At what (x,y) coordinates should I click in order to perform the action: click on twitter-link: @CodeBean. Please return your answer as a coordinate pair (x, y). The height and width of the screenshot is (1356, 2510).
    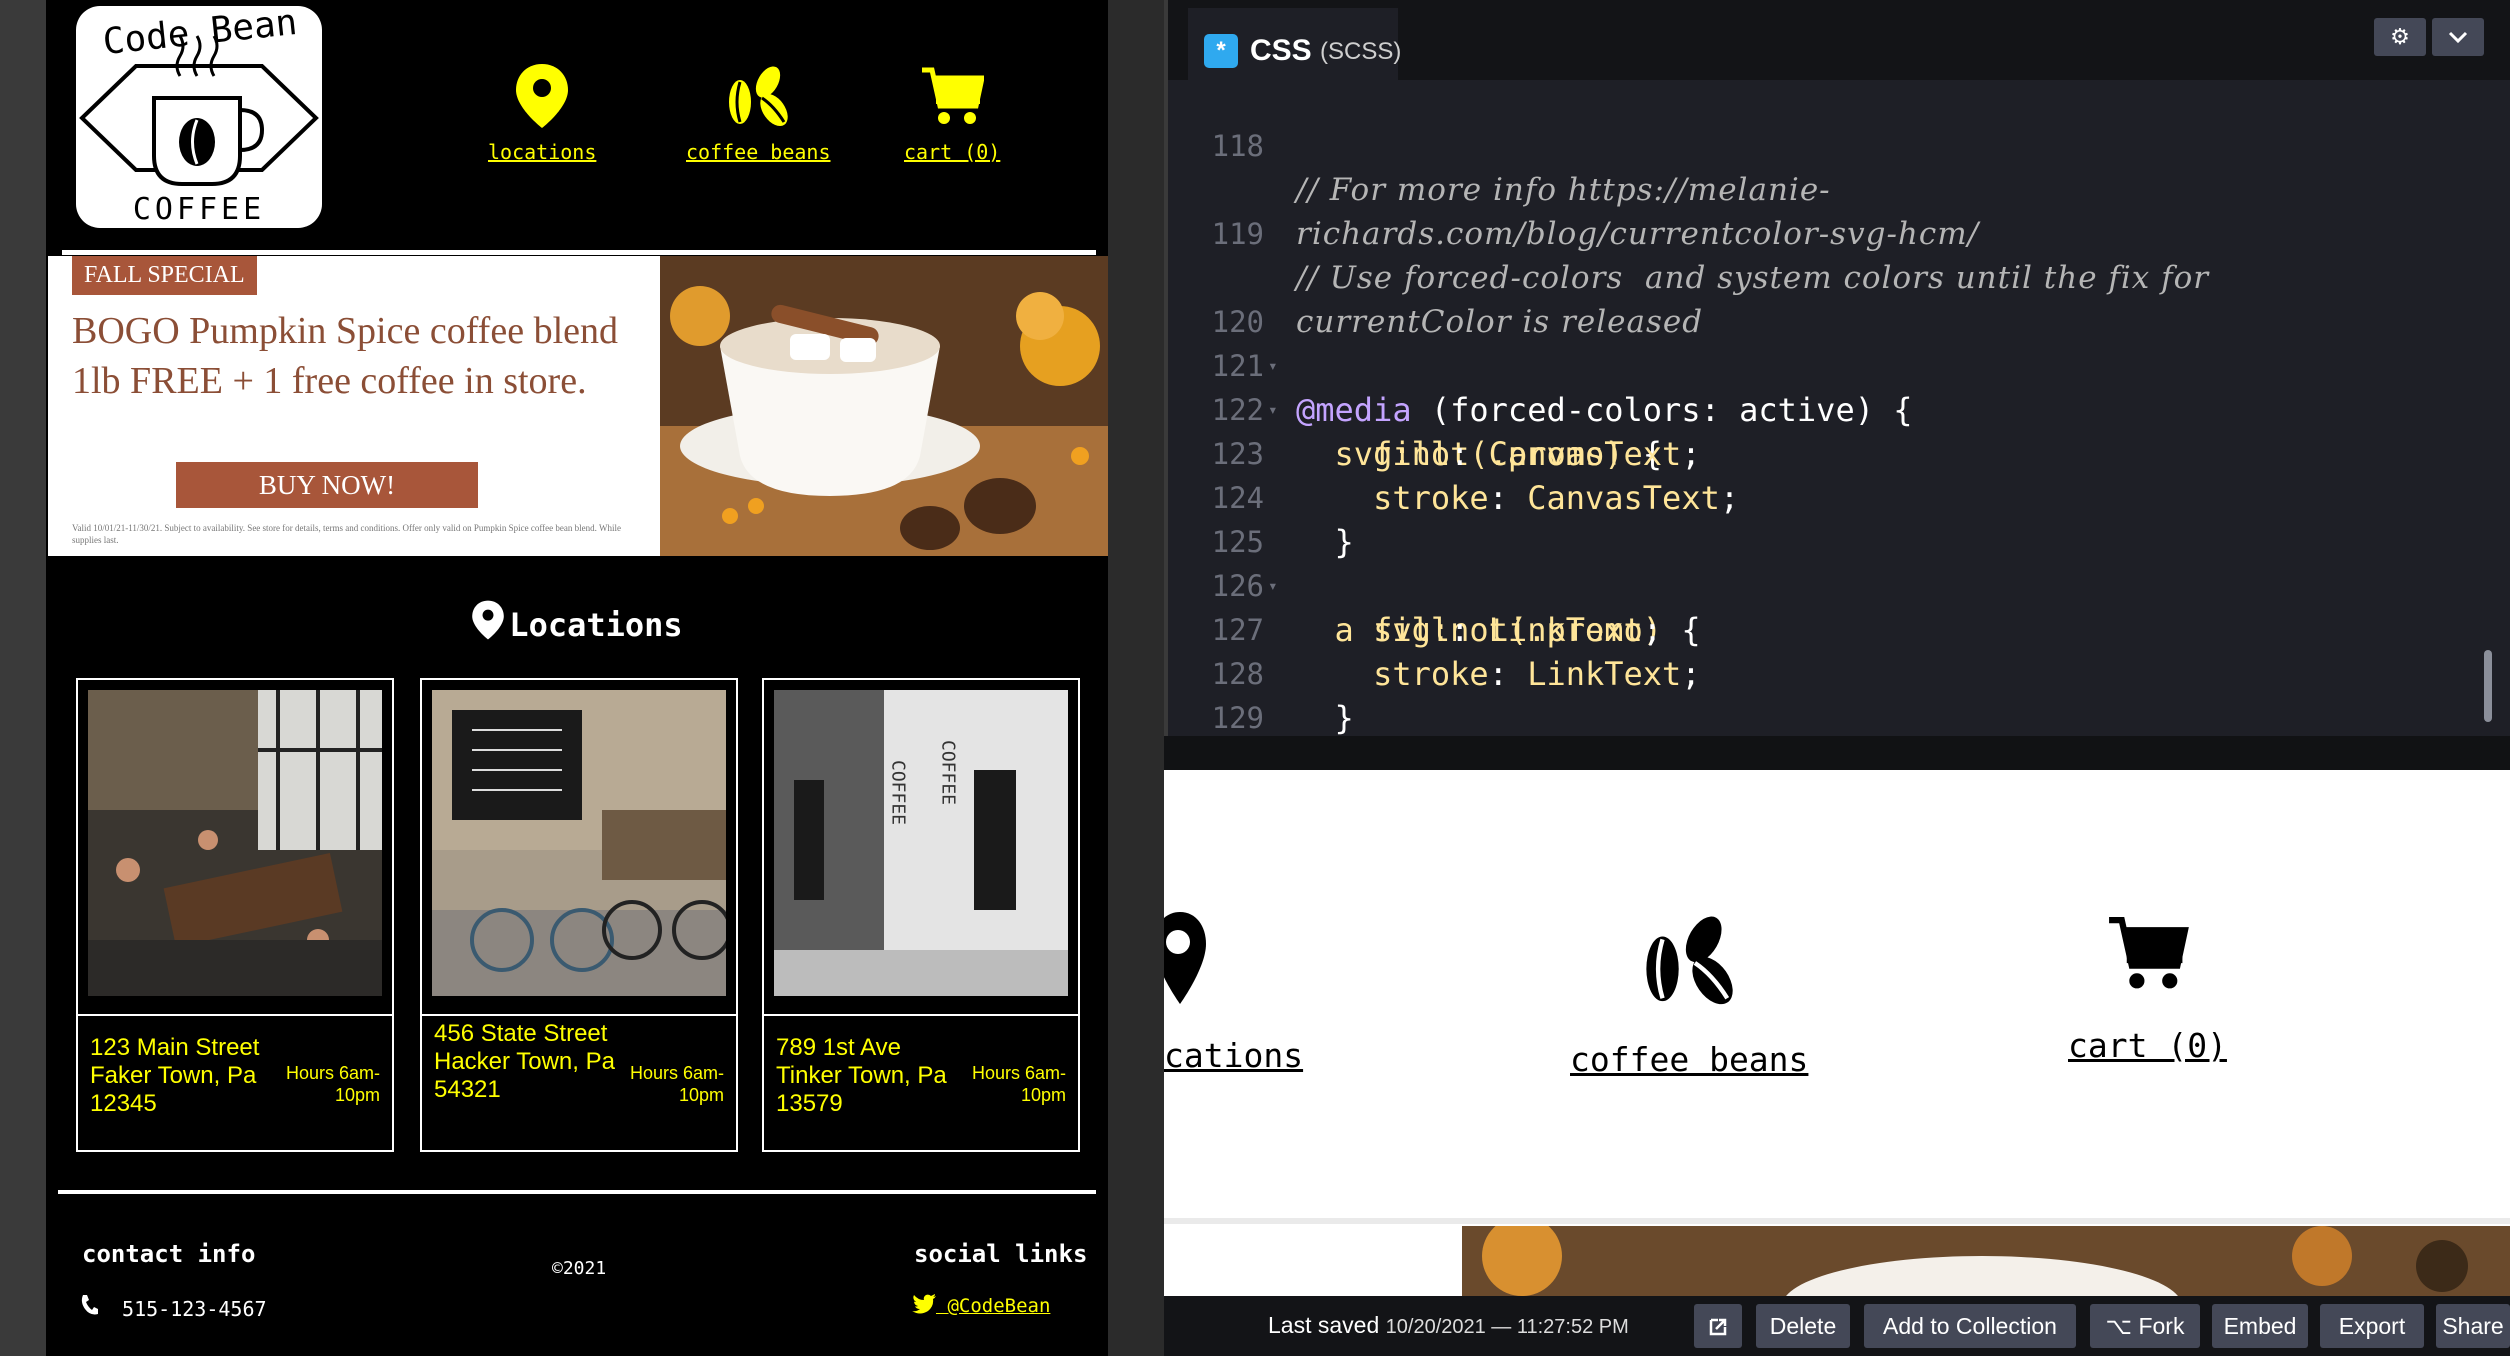
    Looking at the image, I should click on (981, 1305).